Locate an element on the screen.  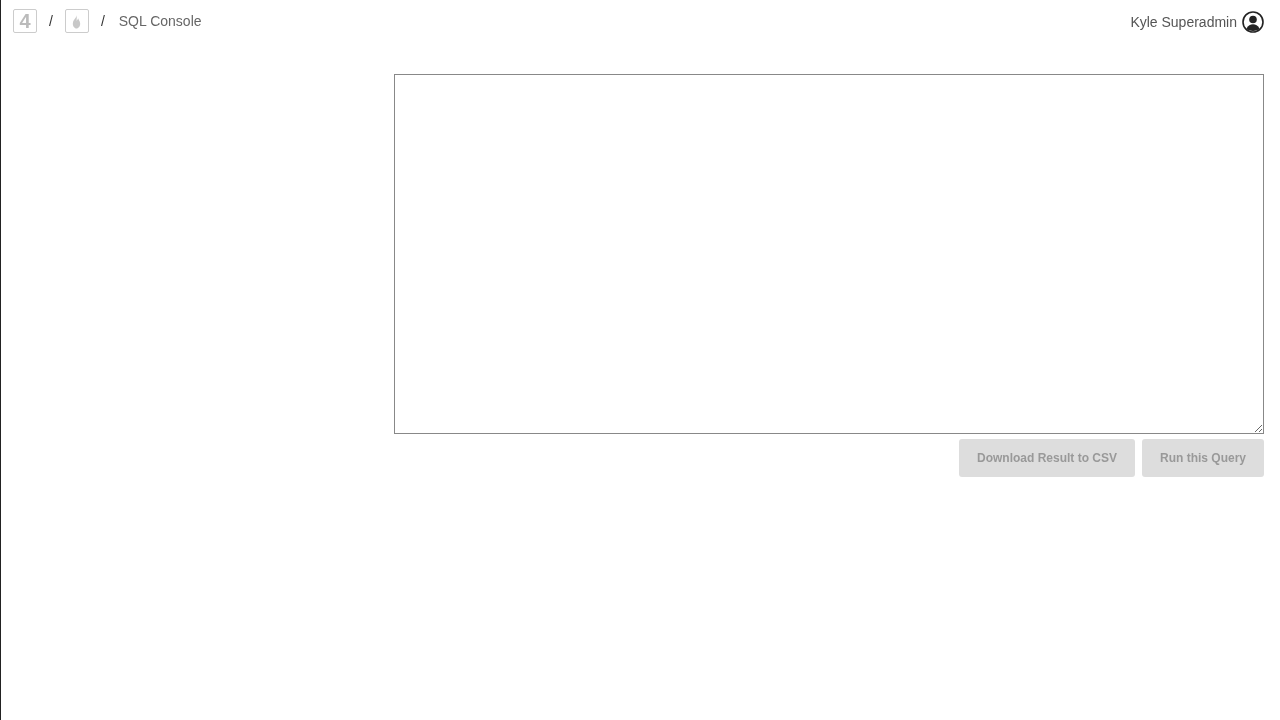
home-link: 4 is located at coordinates (25, 21).